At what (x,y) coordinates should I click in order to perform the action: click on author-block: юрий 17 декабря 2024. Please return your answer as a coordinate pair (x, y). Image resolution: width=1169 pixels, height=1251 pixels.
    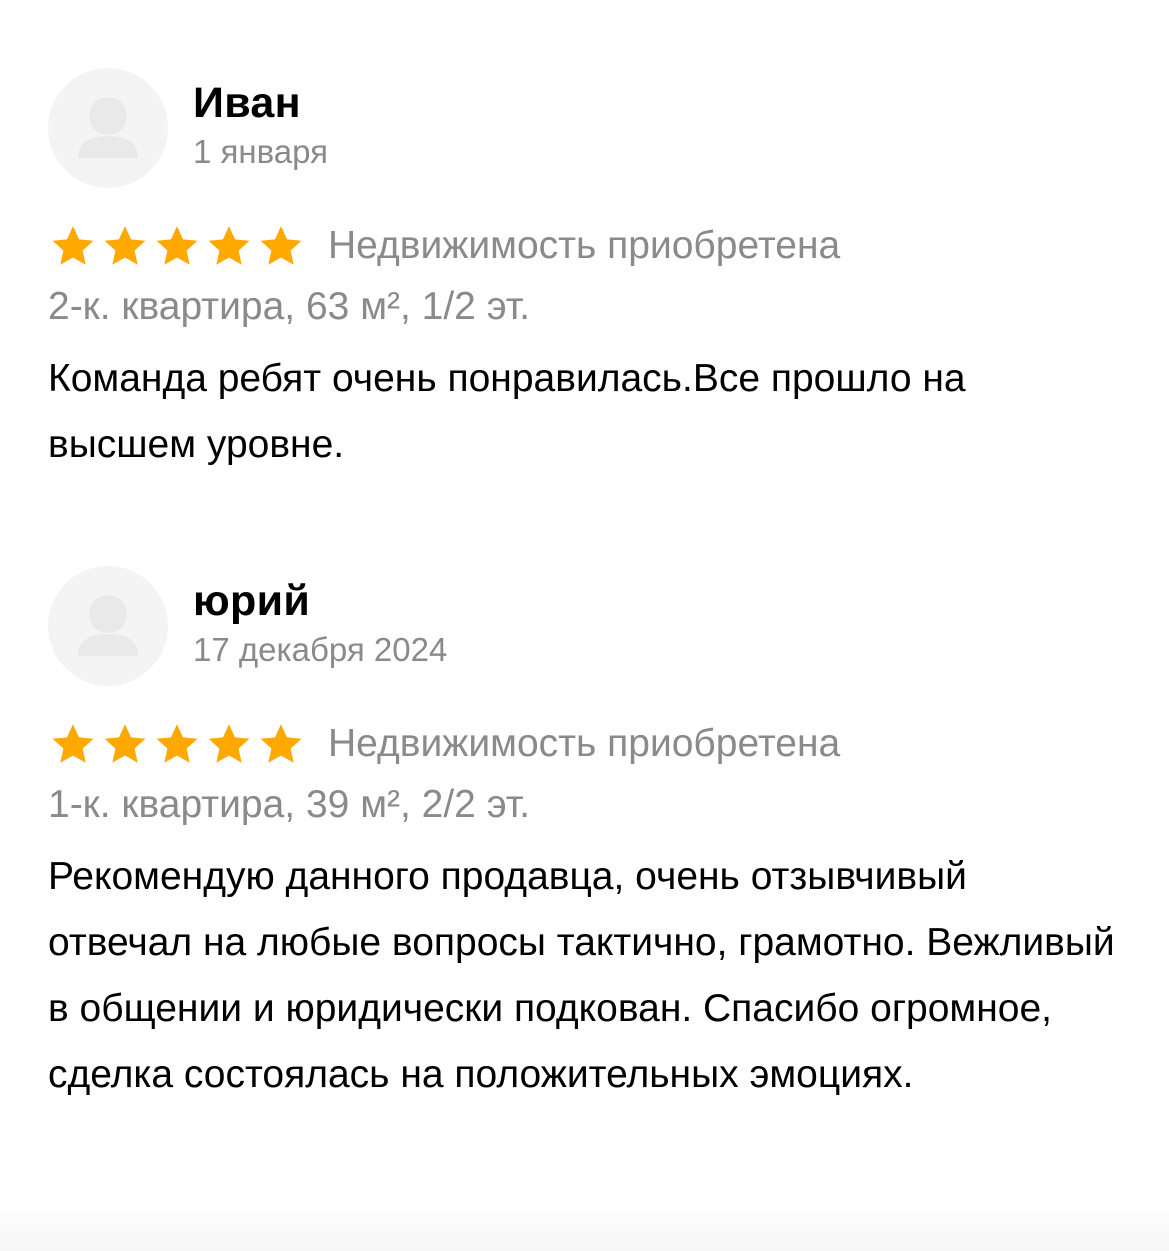
    Looking at the image, I should click on (320, 618).